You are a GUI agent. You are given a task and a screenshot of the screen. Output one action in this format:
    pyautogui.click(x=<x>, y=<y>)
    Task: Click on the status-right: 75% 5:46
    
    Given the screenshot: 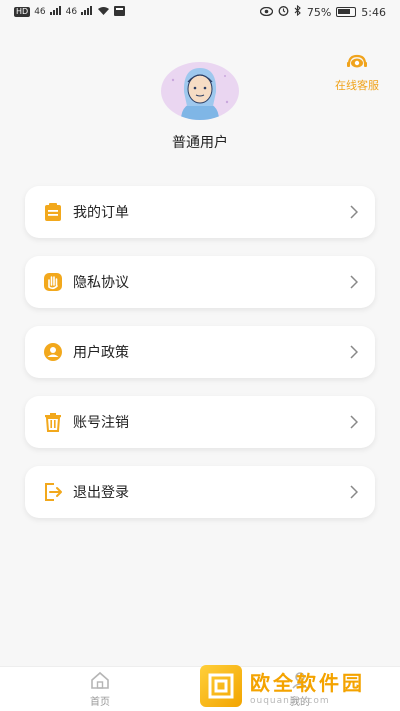 What is the action you would take?
    pyautogui.click(x=322, y=11)
    